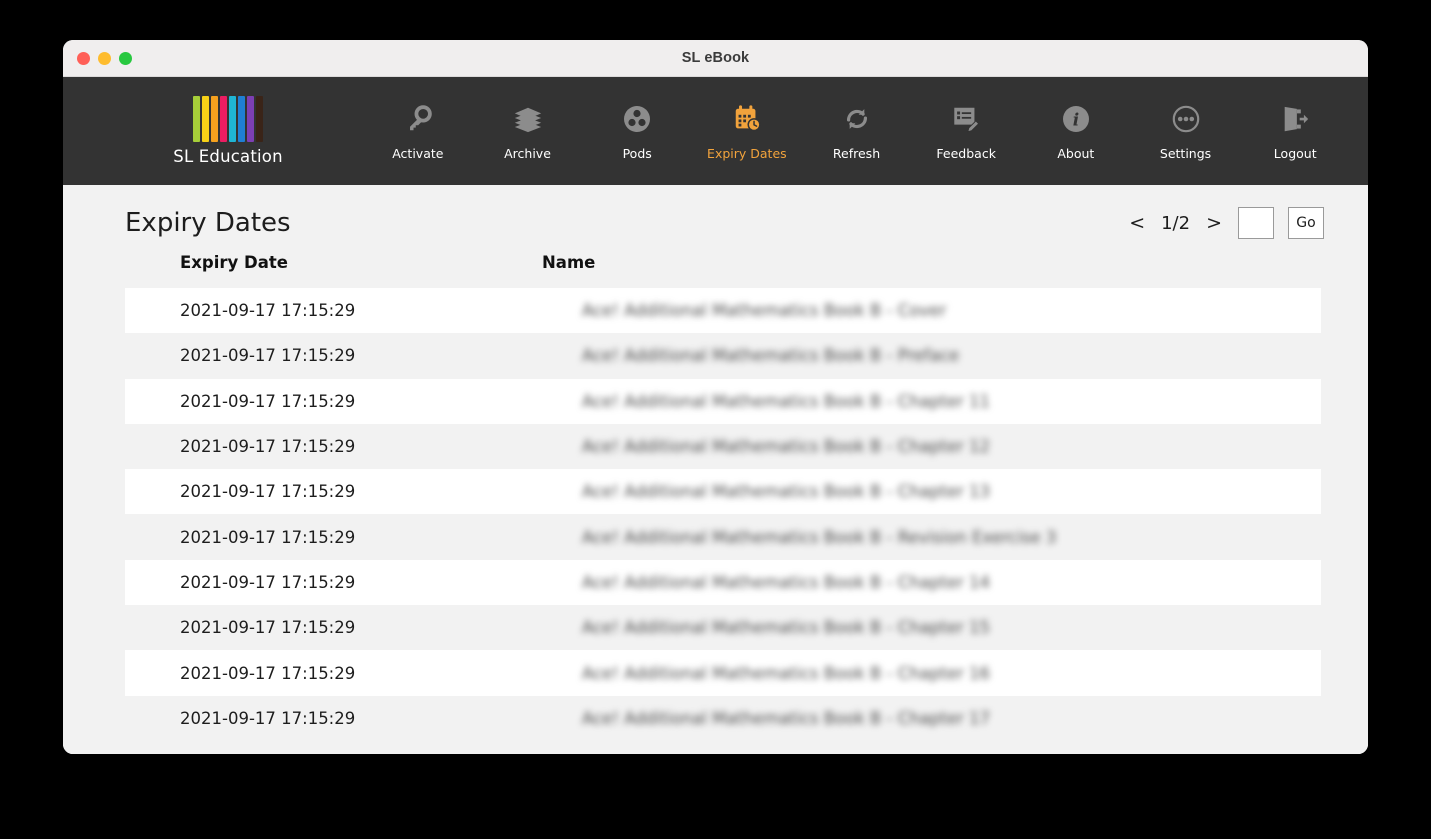 This screenshot has width=1431, height=839. What do you see at coordinates (1295, 119) in the screenshot?
I see `logout-icon` at bounding box center [1295, 119].